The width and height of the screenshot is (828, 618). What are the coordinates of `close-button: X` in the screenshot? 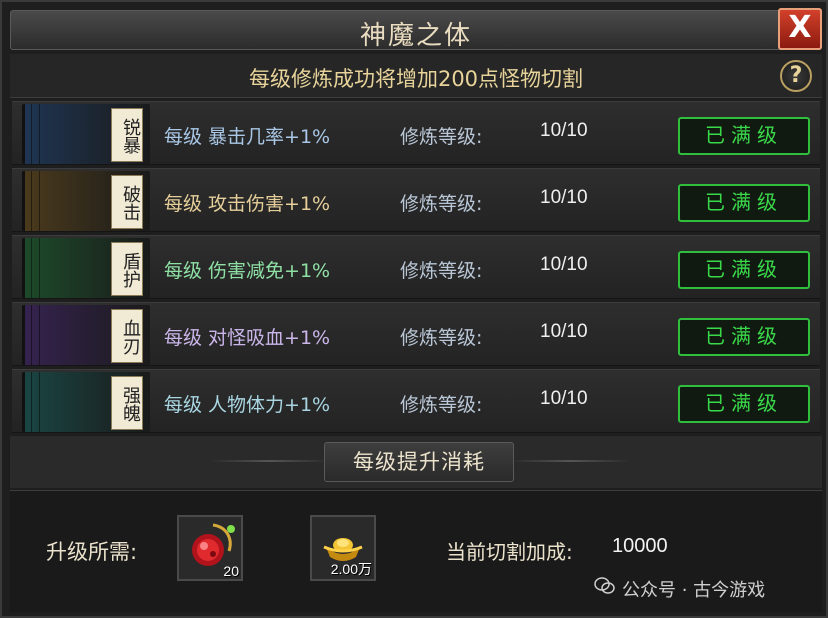 It's located at (800, 29).